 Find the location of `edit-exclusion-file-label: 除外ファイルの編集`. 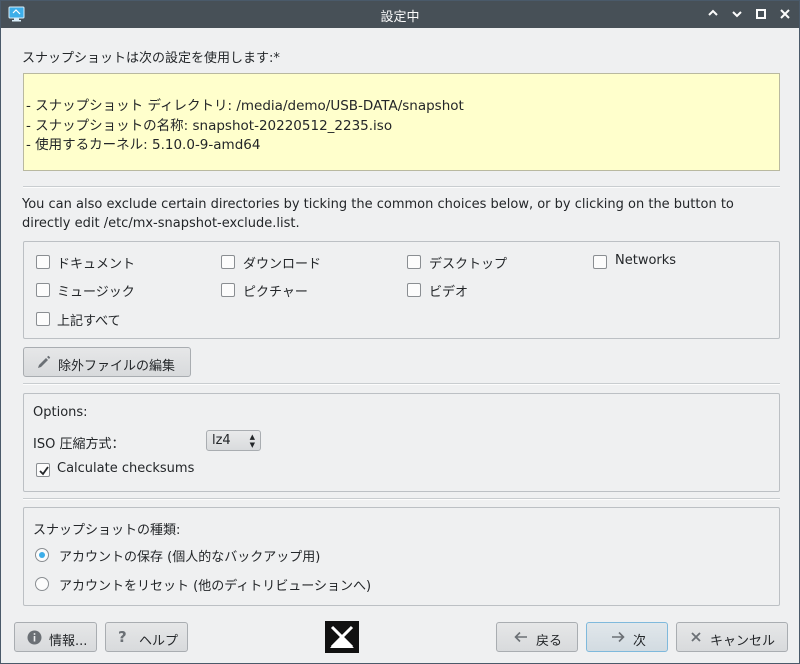

edit-exclusion-file-label: 除外ファイルの編集 is located at coordinates (117, 366).